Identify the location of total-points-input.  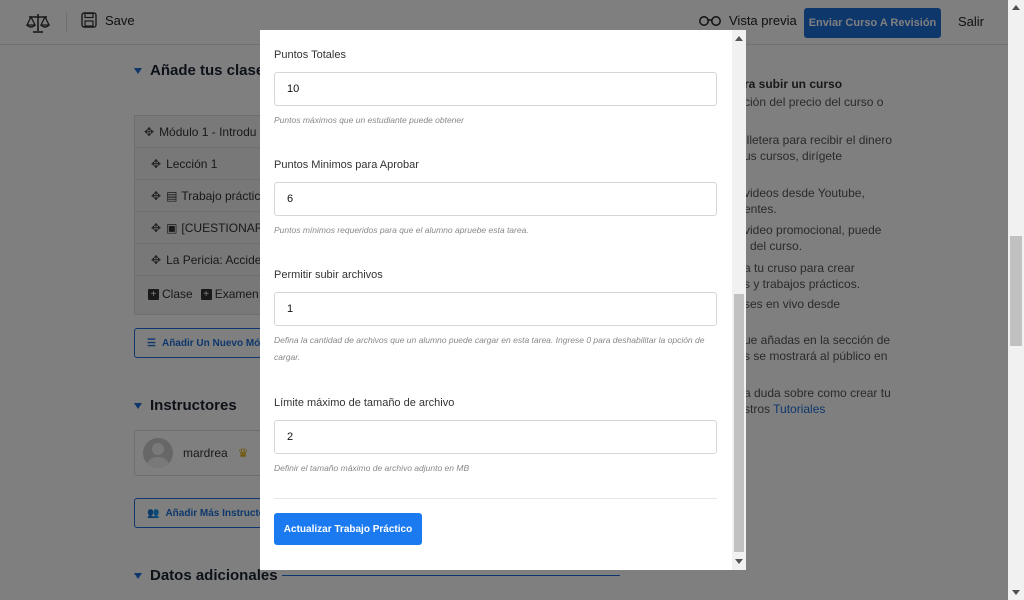
(495, 89).